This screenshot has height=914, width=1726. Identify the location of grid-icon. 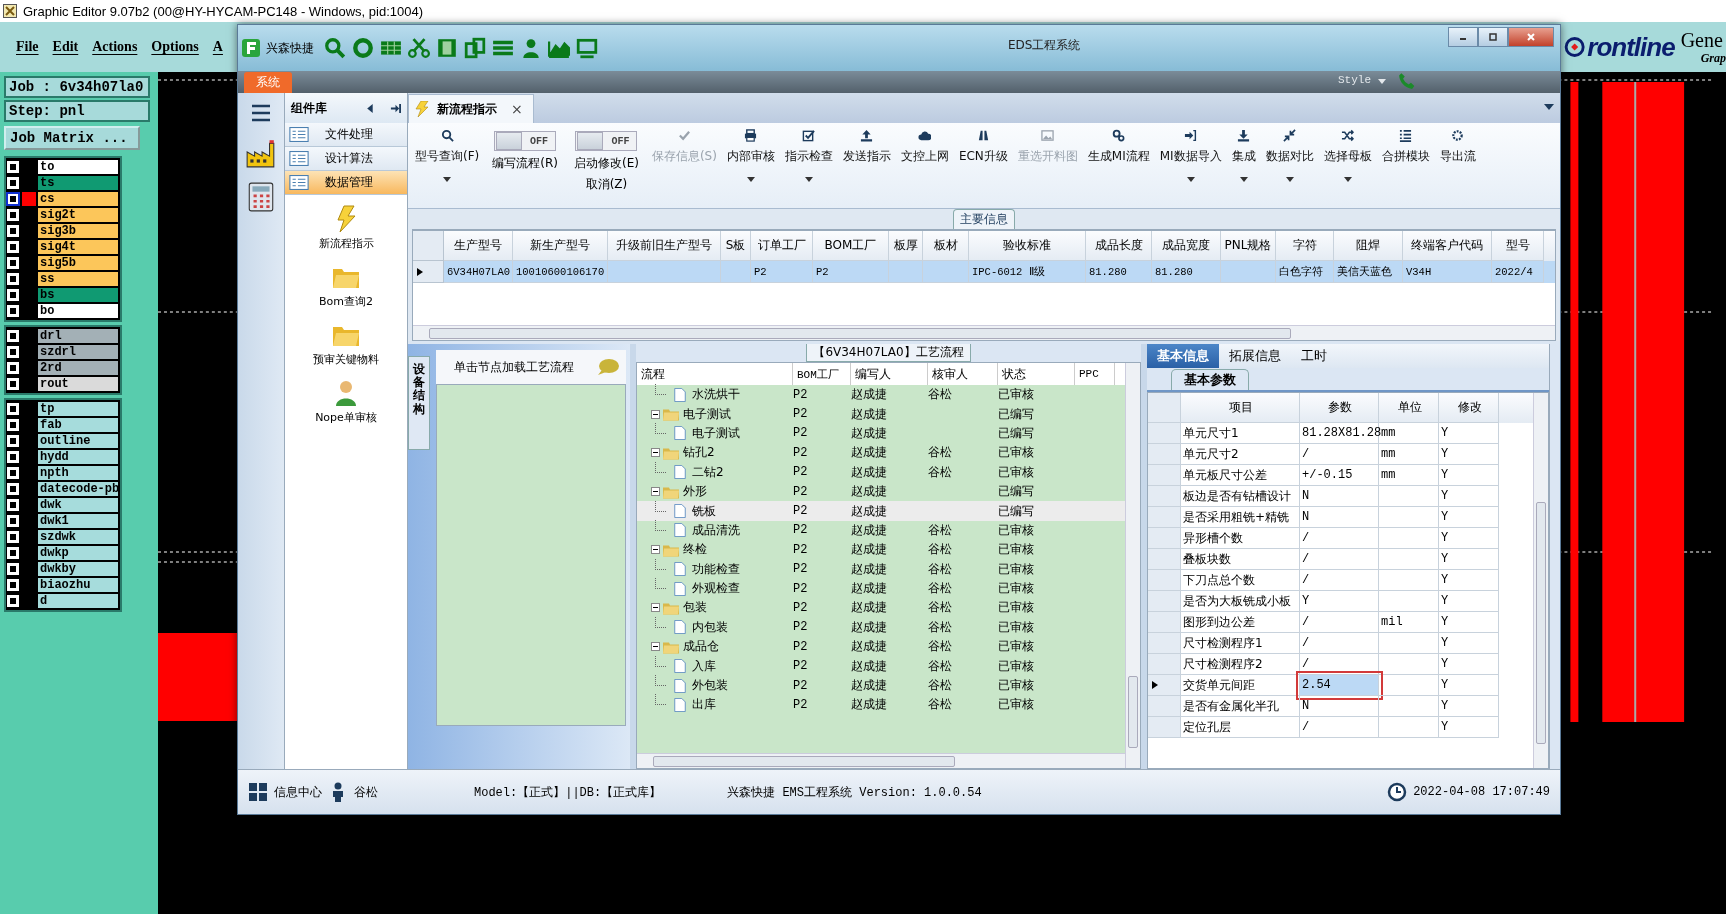
(258, 792).